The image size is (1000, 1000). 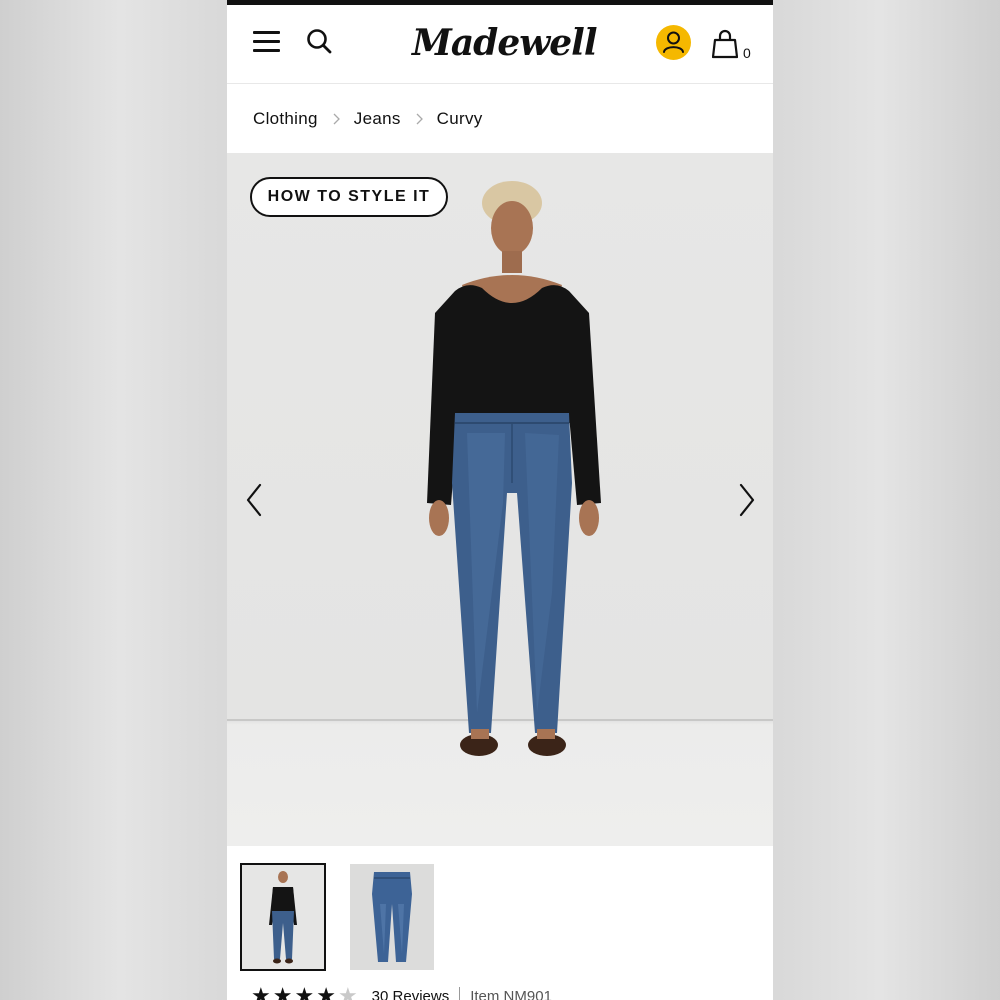 I want to click on breadcrumb-clothing: Clothing, so click(x=285, y=119).